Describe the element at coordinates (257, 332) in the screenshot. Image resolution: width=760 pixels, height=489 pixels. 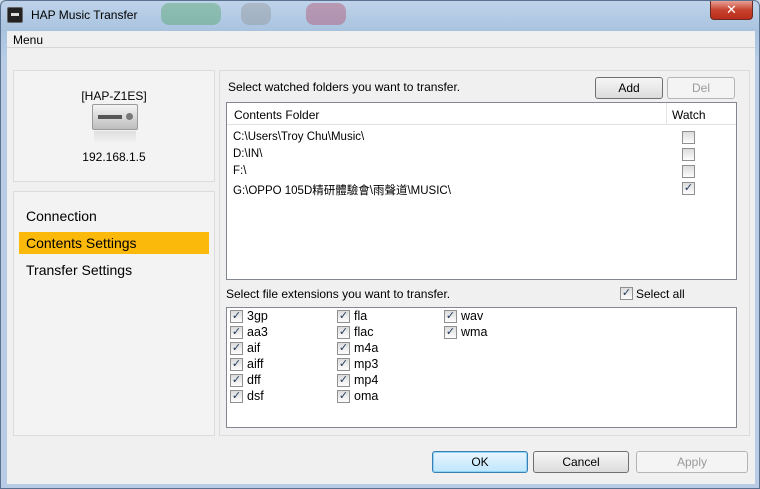
I see `extension-label: aa3` at that location.